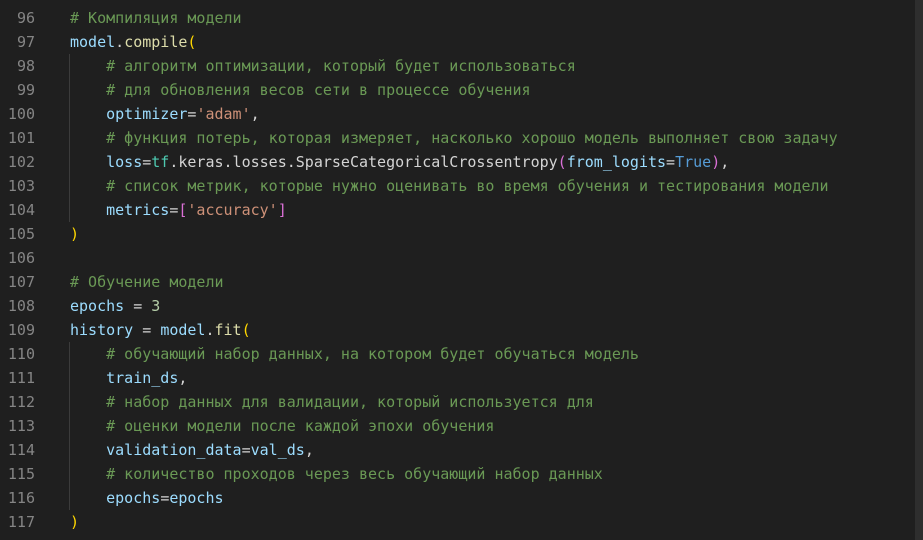 This screenshot has width=923, height=540. Describe the element at coordinates (21, 402) in the screenshot. I see `line-number: 112` at that location.